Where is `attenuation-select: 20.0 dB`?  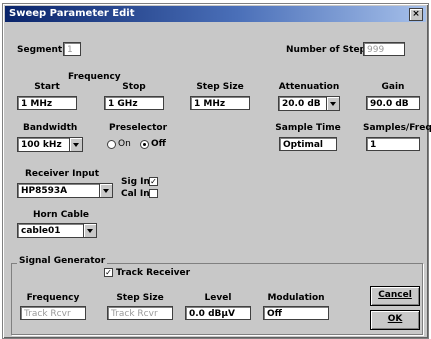 attenuation-select: 20.0 dB is located at coordinates (309, 103).